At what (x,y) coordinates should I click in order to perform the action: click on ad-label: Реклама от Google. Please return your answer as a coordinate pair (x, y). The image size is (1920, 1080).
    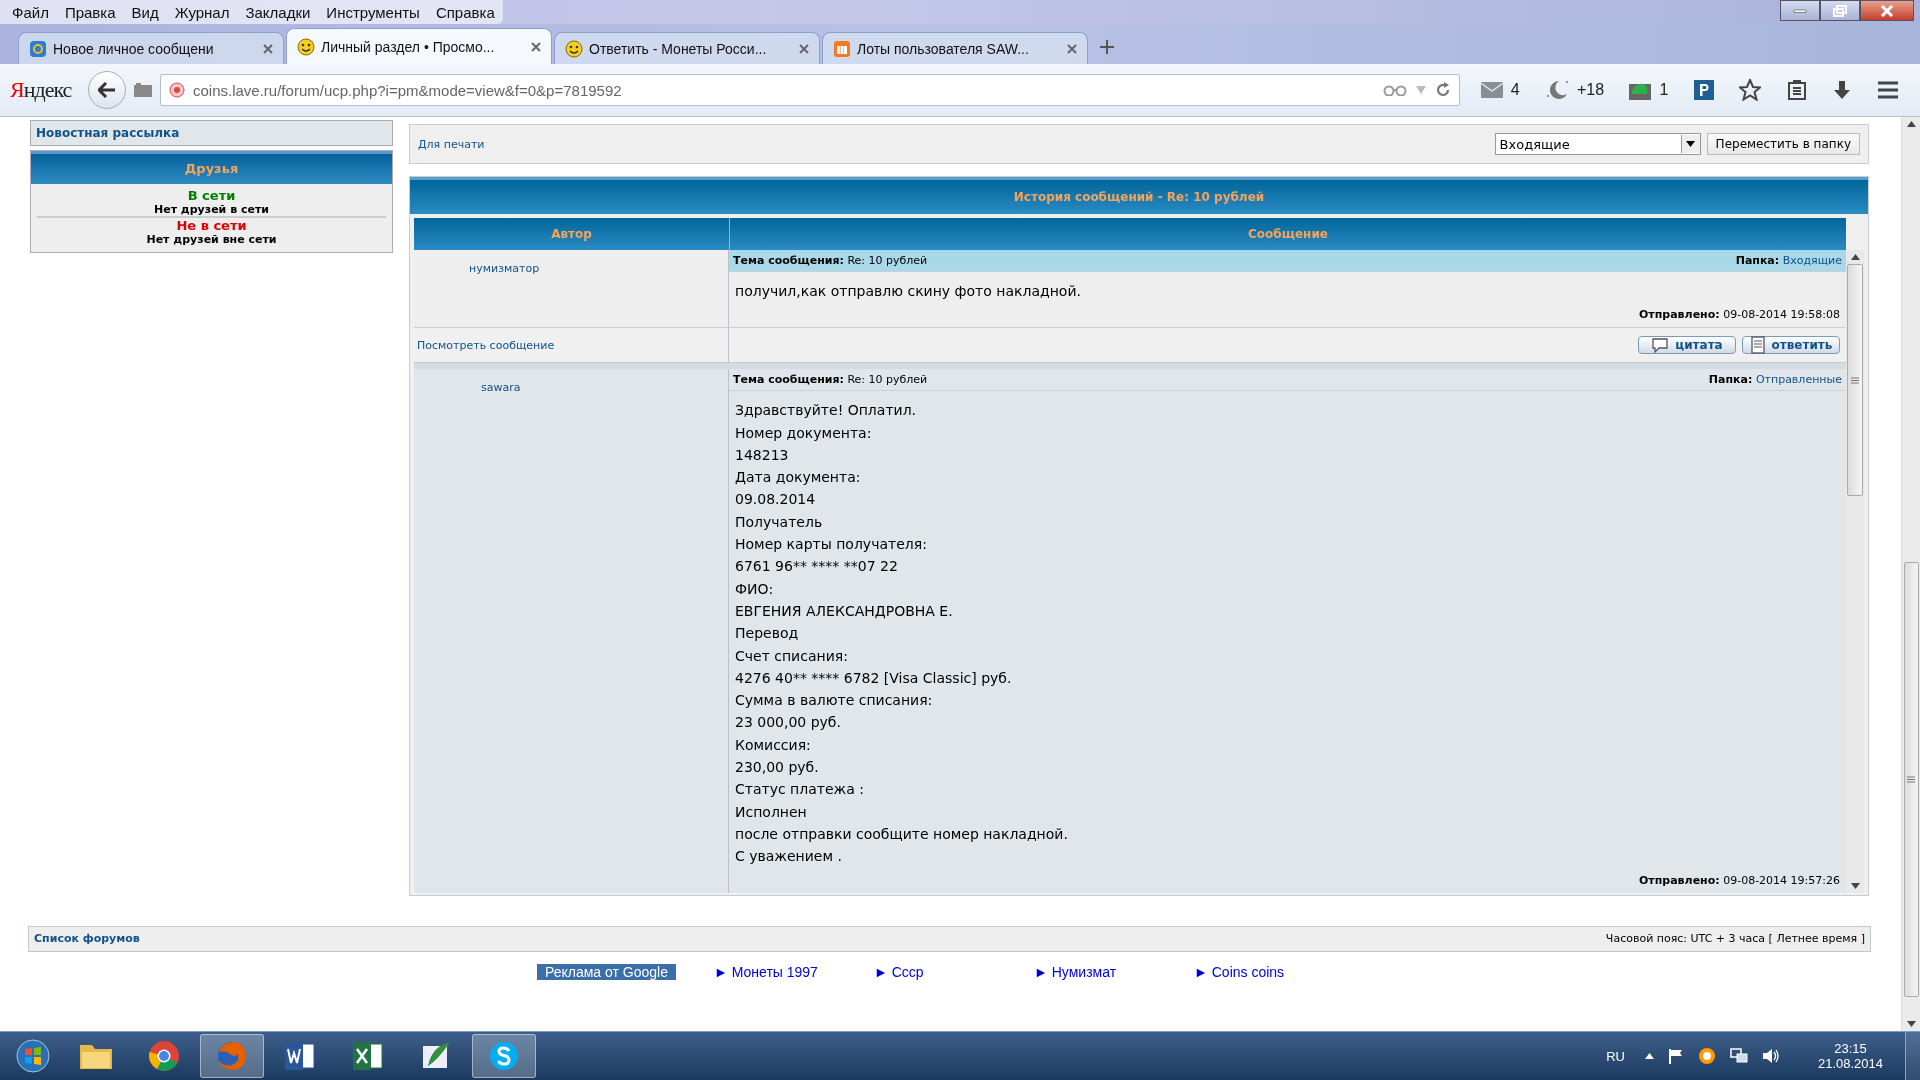
    Looking at the image, I should click on (606, 971).